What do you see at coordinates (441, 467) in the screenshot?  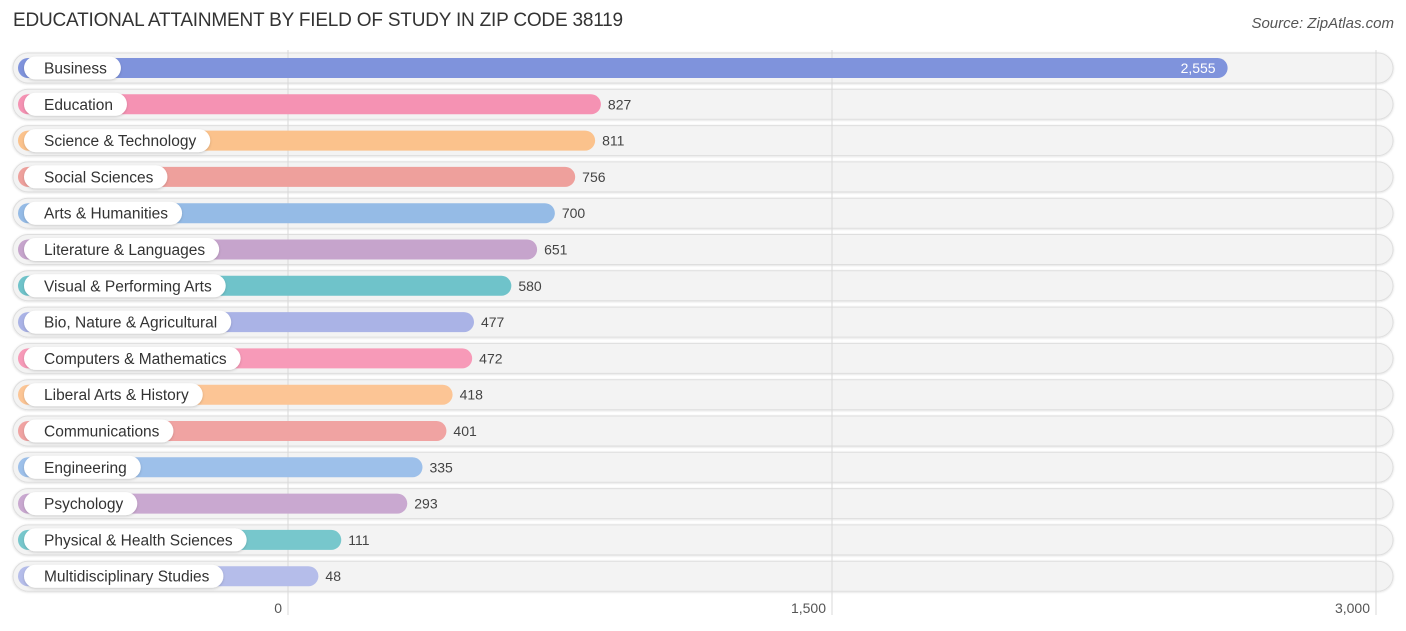 I see `value-label: 335` at bounding box center [441, 467].